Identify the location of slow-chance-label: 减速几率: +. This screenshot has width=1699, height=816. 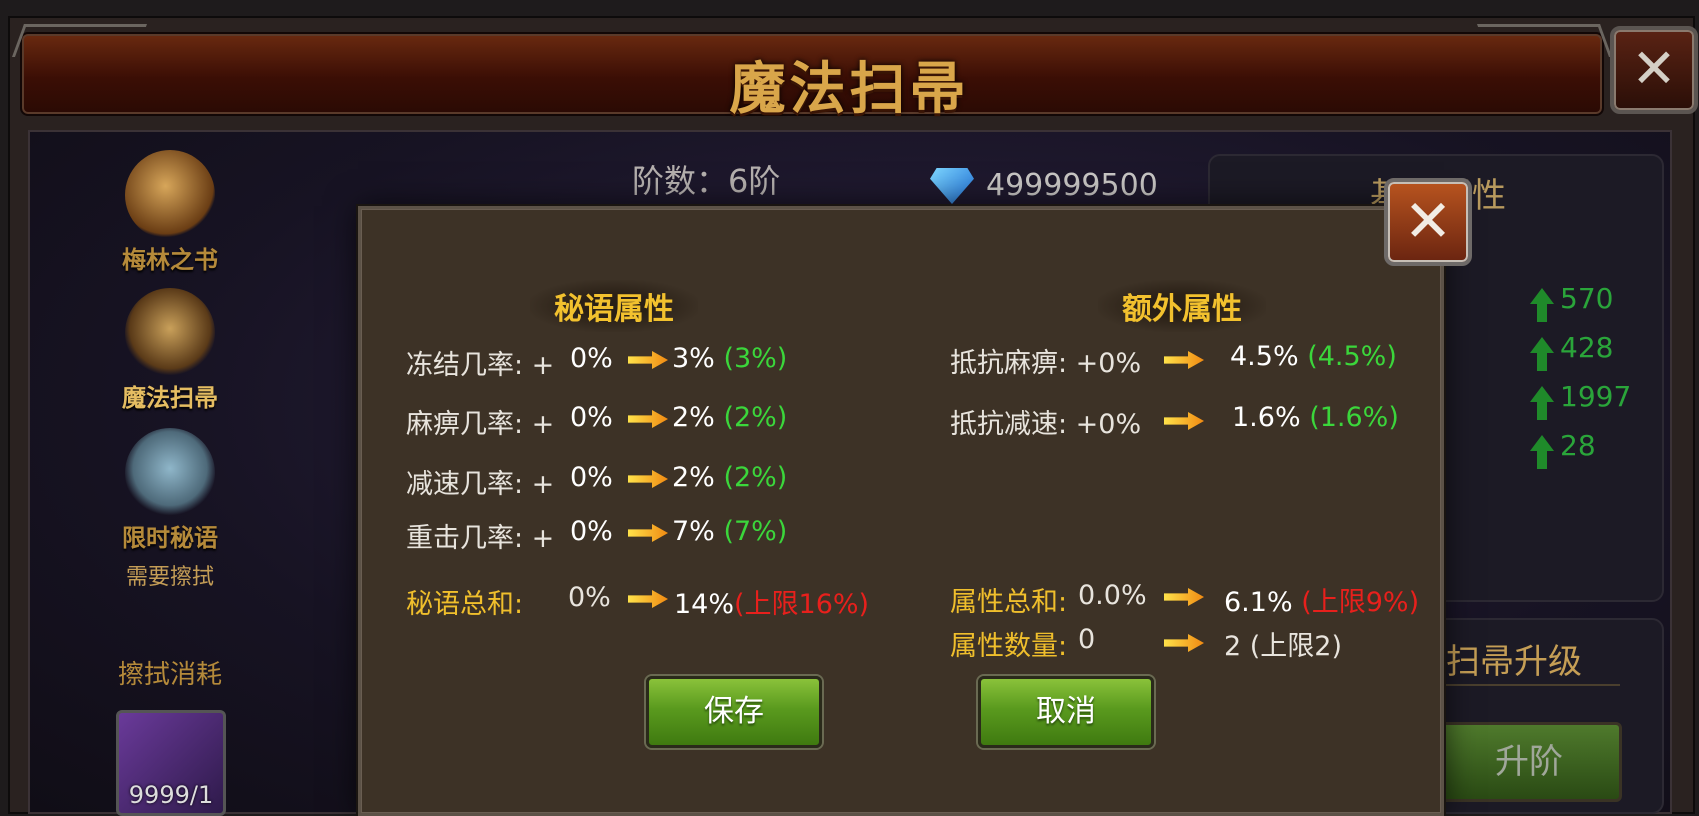
(480, 484).